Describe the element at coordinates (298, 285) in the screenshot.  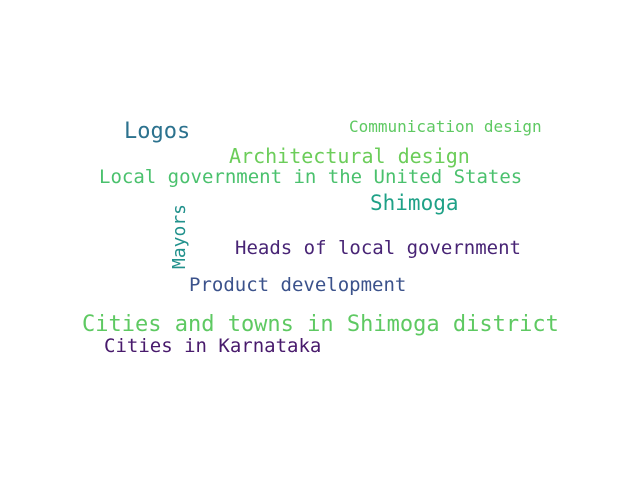
I see `word-product-development: Product development` at that location.